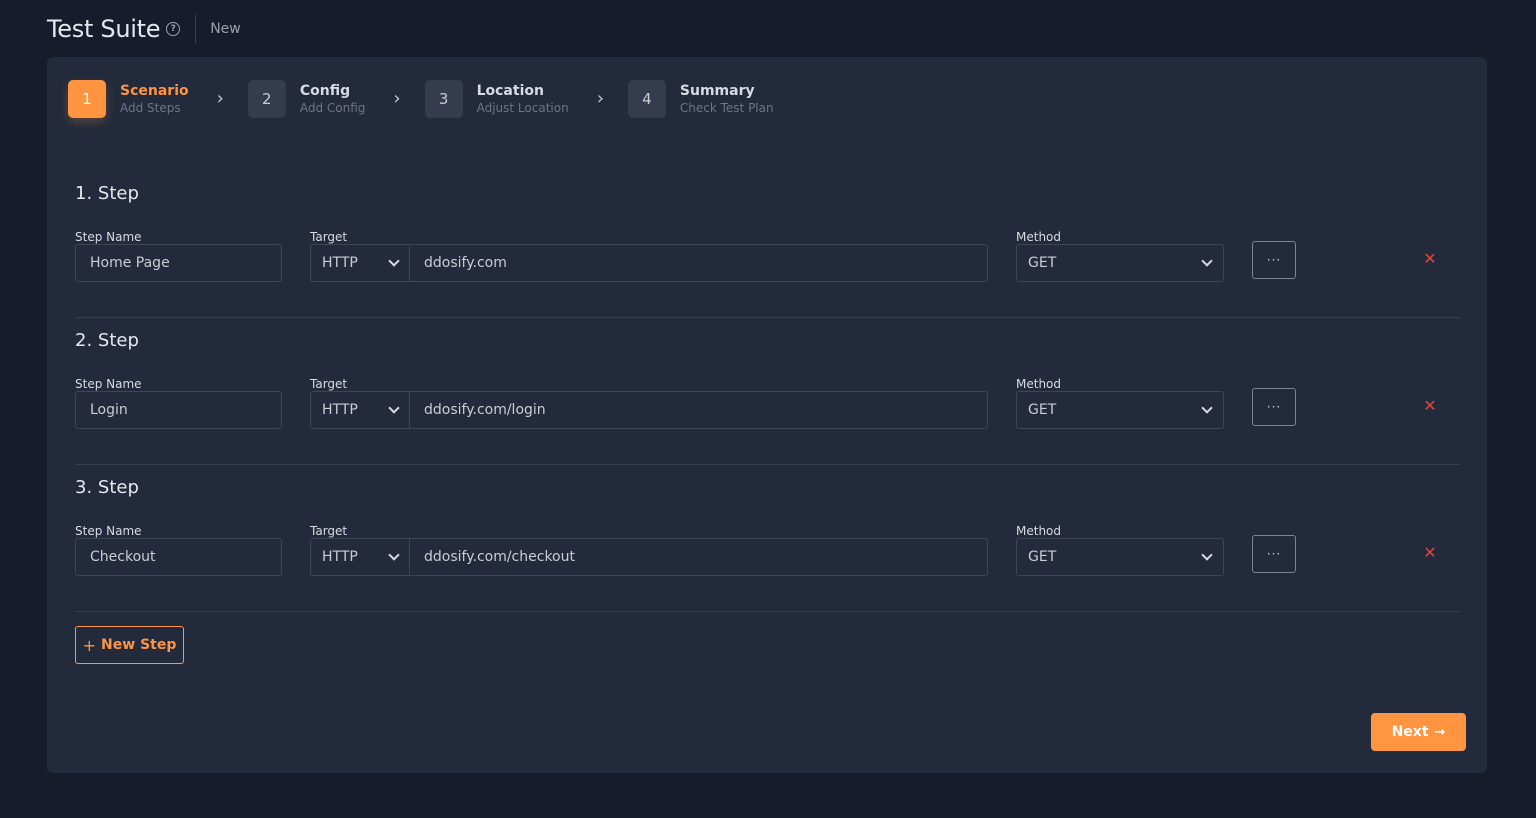 This screenshot has width=1536, height=818. Describe the element at coordinates (178, 410) in the screenshot. I see `step-name-input: Login` at that location.